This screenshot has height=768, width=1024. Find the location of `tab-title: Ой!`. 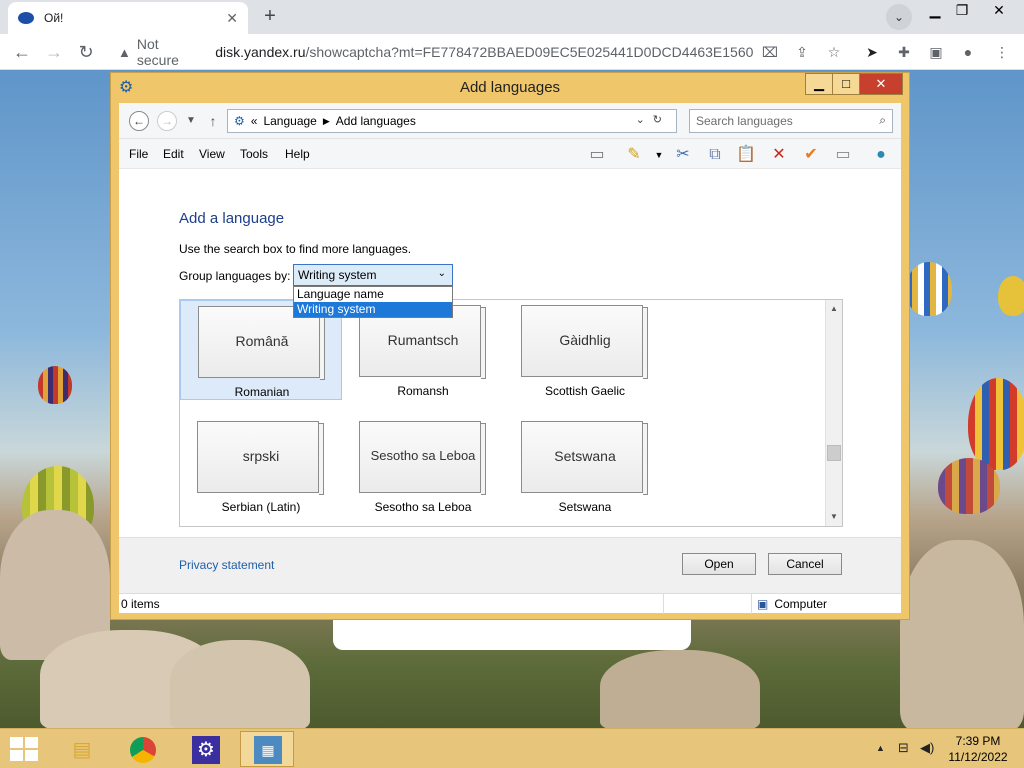

tab-title: Ой! is located at coordinates (54, 18).